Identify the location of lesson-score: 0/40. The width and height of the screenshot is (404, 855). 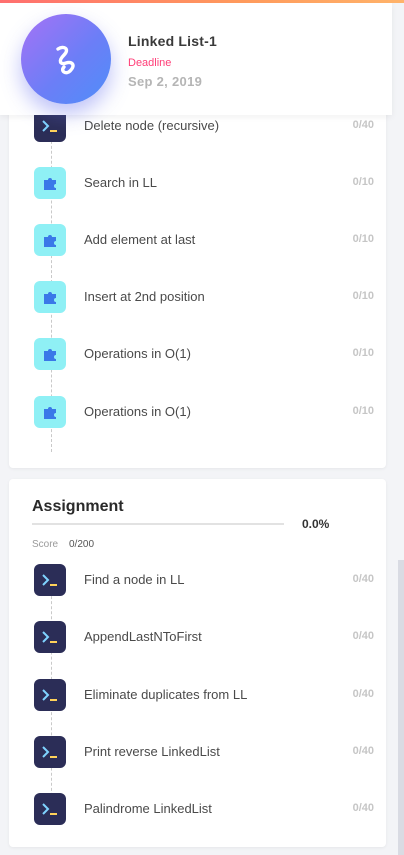
(363, 125).